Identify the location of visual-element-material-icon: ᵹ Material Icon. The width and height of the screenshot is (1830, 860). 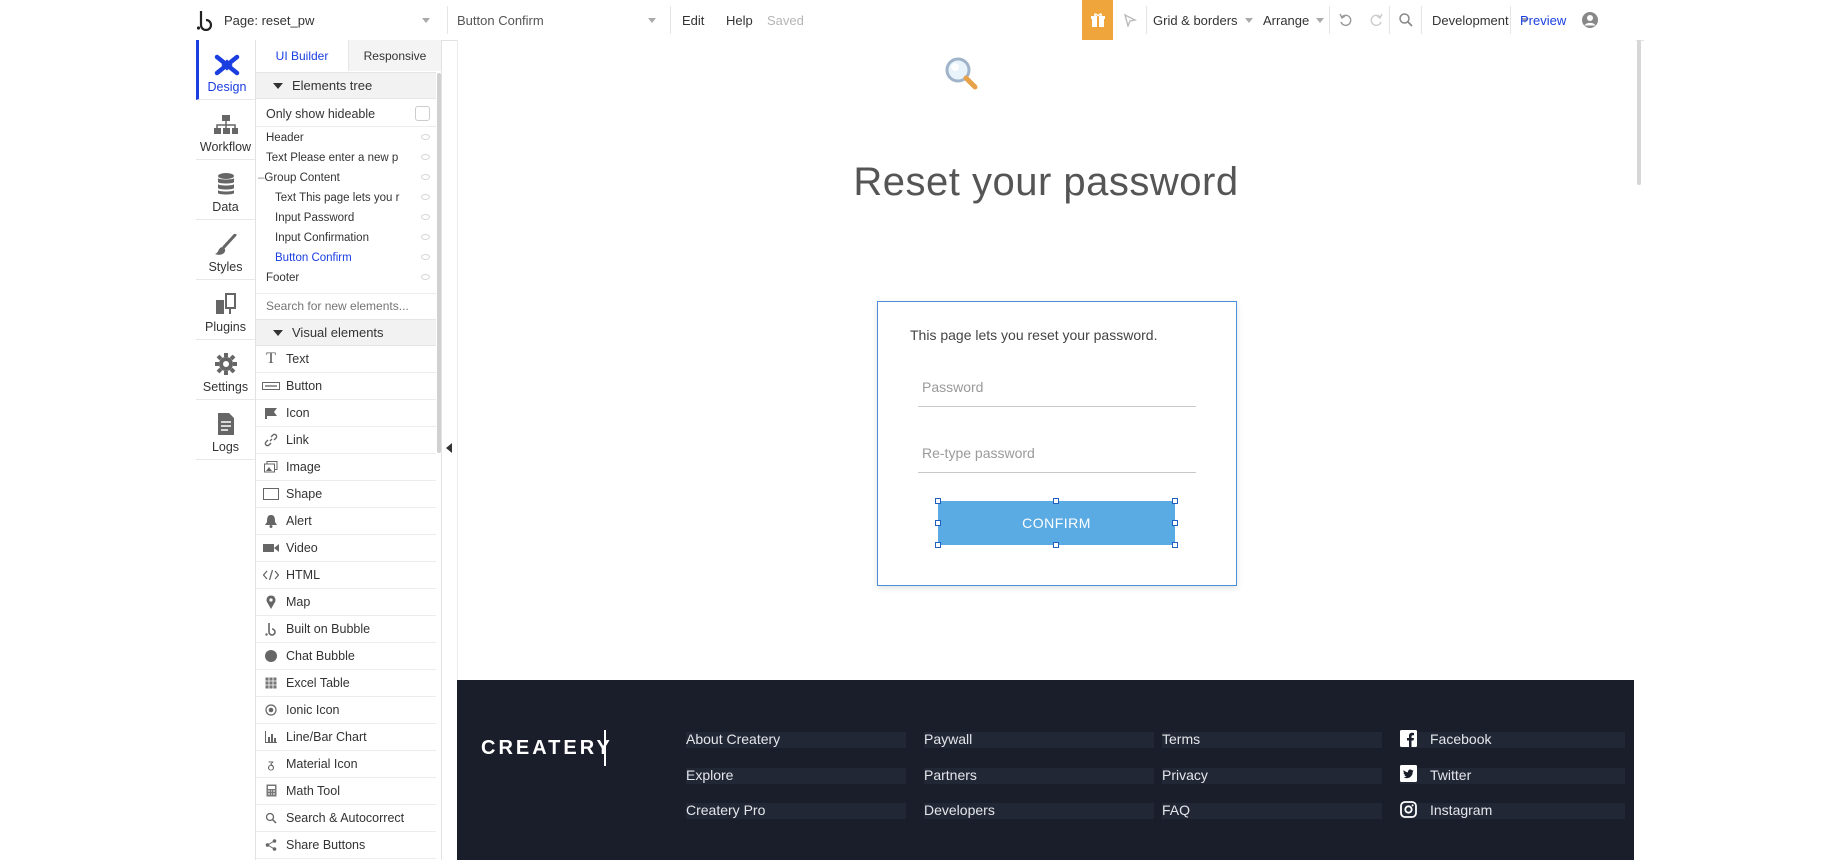
(346, 764).